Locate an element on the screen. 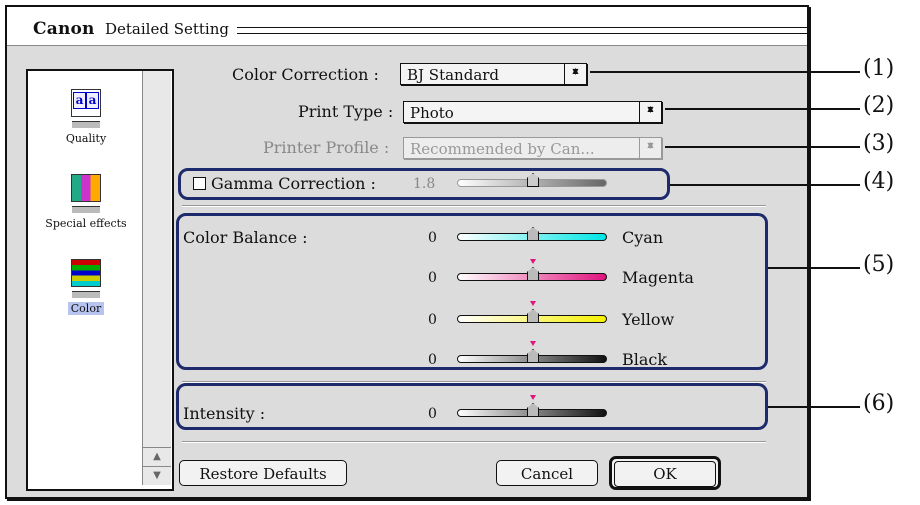 Image resolution: width=920 pixels, height=505 pixels. ok-button: OK is located at coordinates (665, 473).